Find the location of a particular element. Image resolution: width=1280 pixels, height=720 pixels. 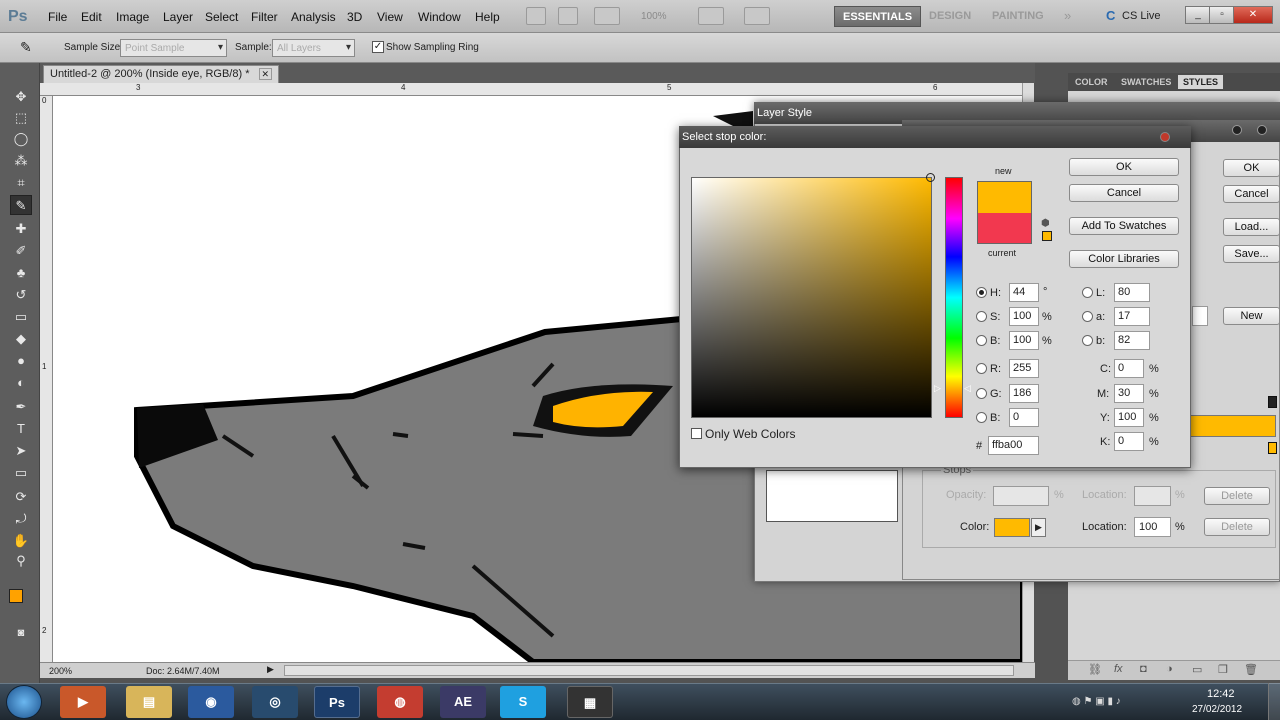

screen-mode-icon is located at coordinates (757, 16).